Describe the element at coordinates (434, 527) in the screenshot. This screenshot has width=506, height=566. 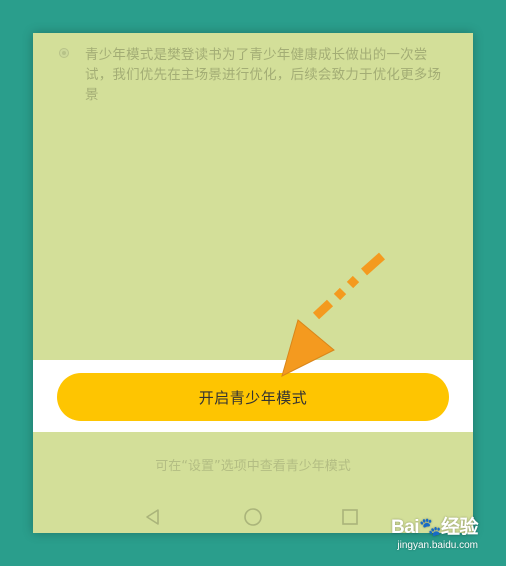
I see `baidu-logo: Bai🐾经验` at that location.